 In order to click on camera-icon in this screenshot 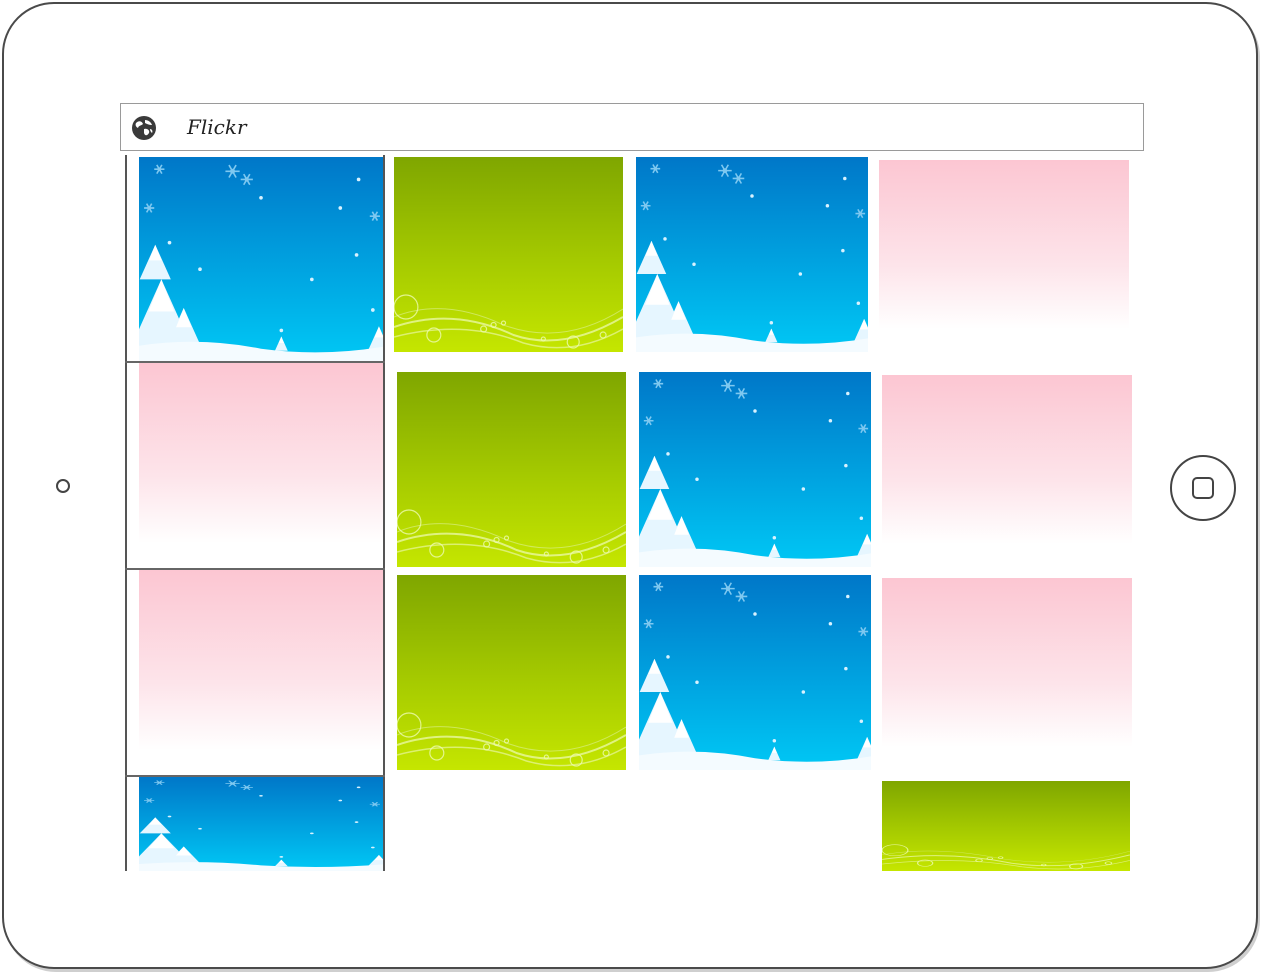, I will do `click(63, 486)`.